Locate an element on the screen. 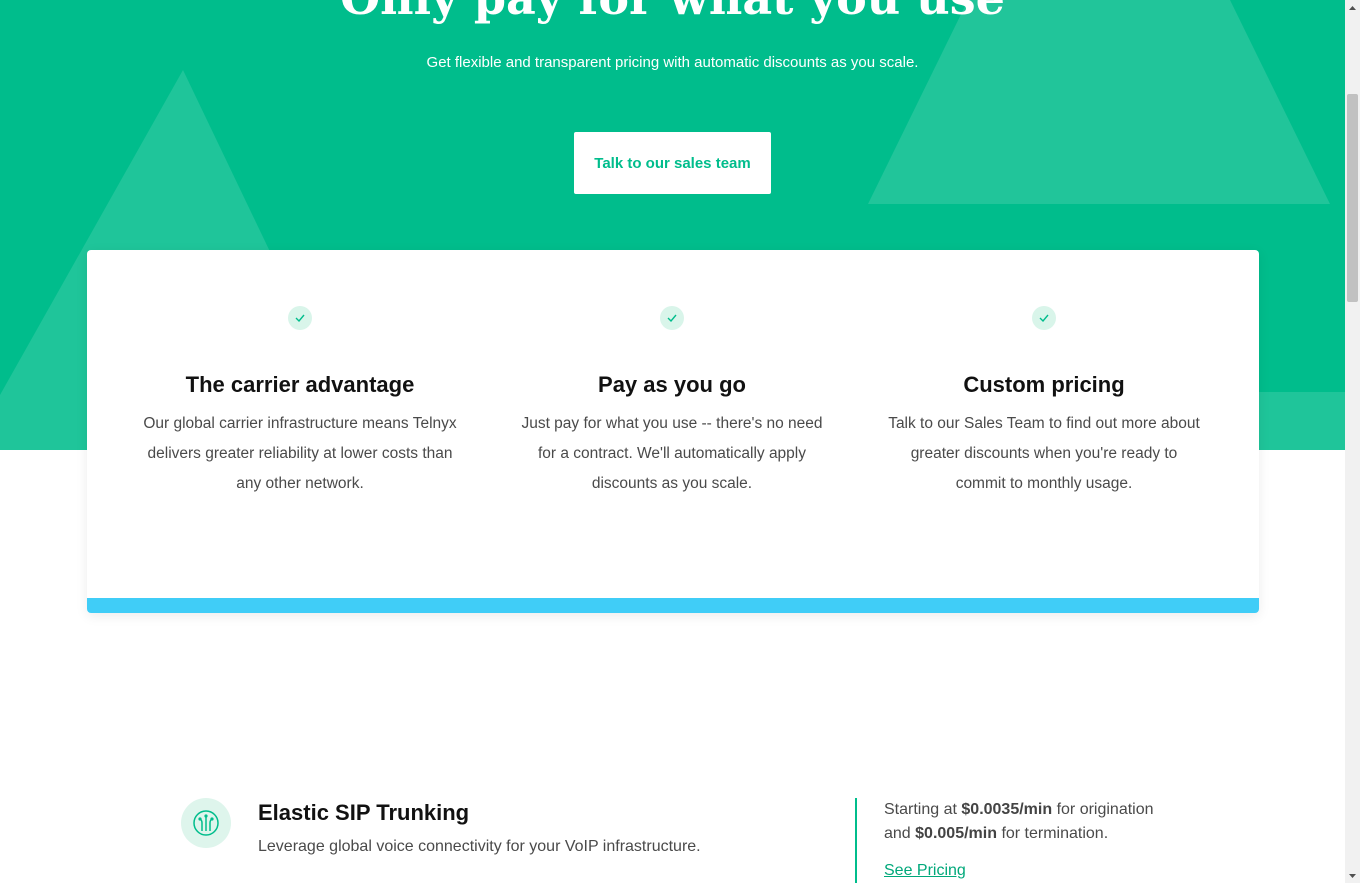 Image resolution: width=1360 pixels, height=883 pixels. feature-title: The carrier advantage is located at coordinates (300, 384).